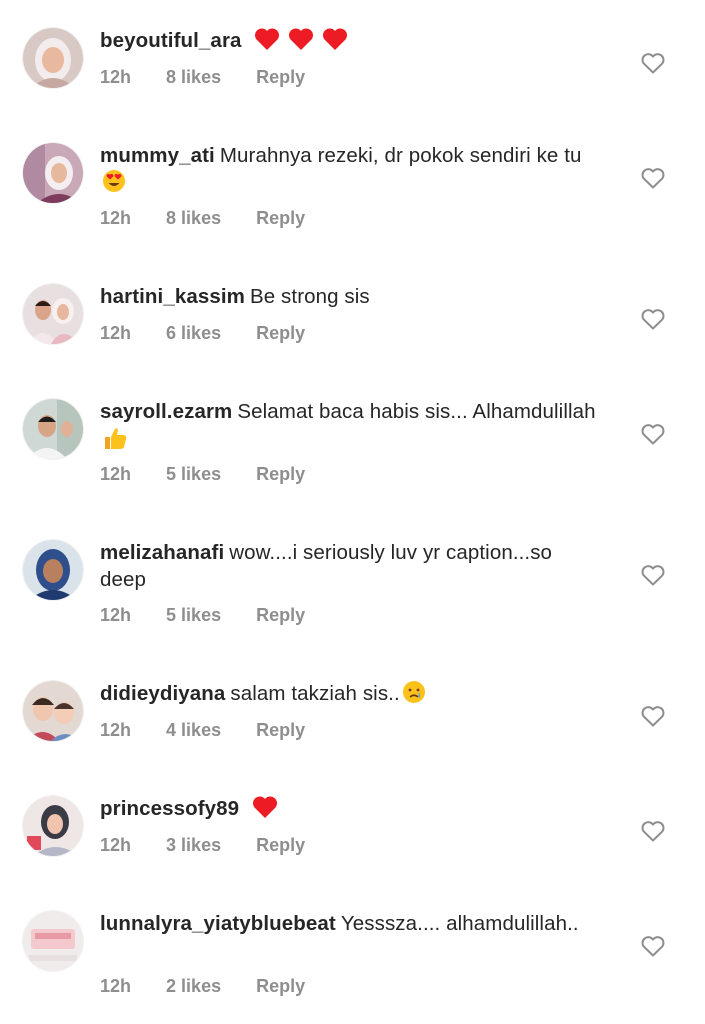 Image resolution: width=705 pixels, height=1024 pixels. What do you see at coordinates (350, 810) in the screenshot?
I see `comment-text: princessofy89` at bounding box center [350, 810].